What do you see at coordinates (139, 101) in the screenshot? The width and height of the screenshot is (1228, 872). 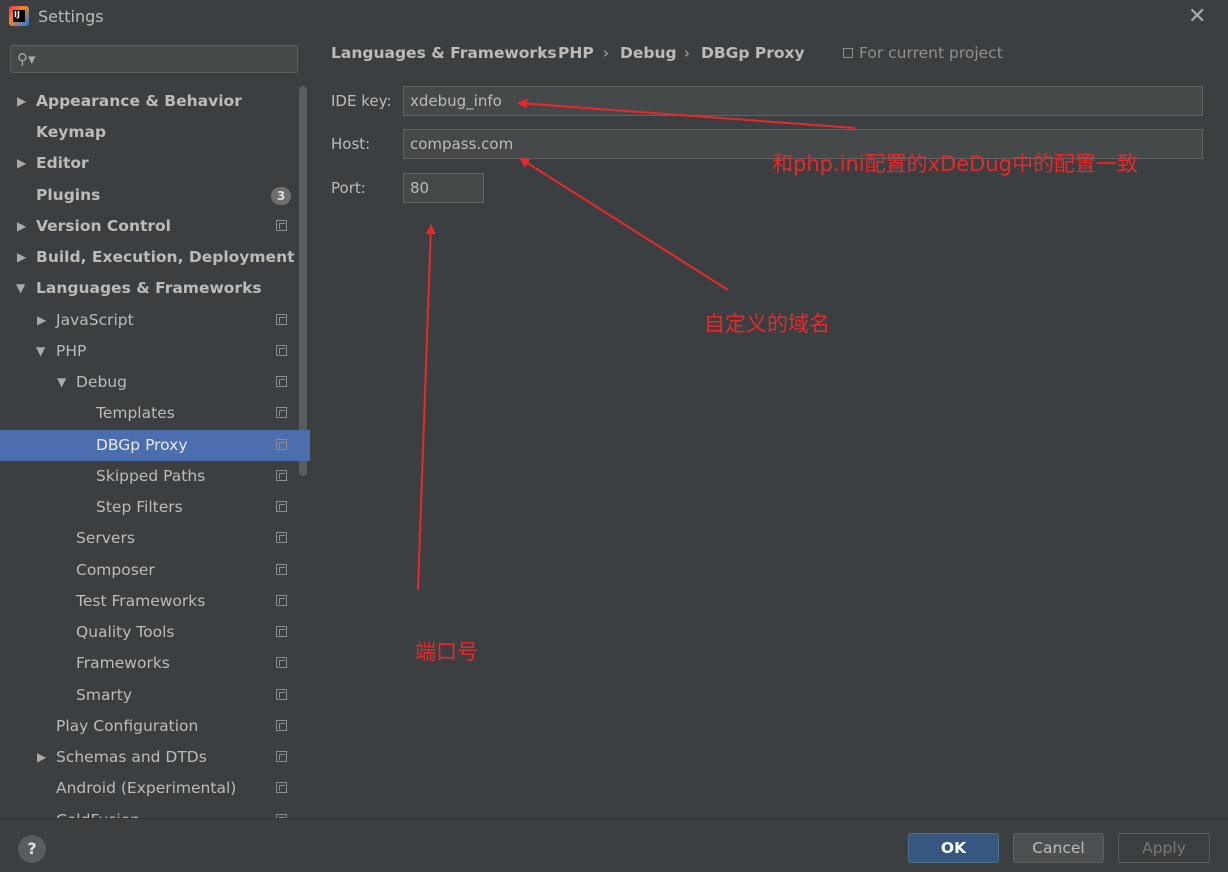 I see `sidebar-item-label: Appearance & Behavior` at bounding box center [139, 101].